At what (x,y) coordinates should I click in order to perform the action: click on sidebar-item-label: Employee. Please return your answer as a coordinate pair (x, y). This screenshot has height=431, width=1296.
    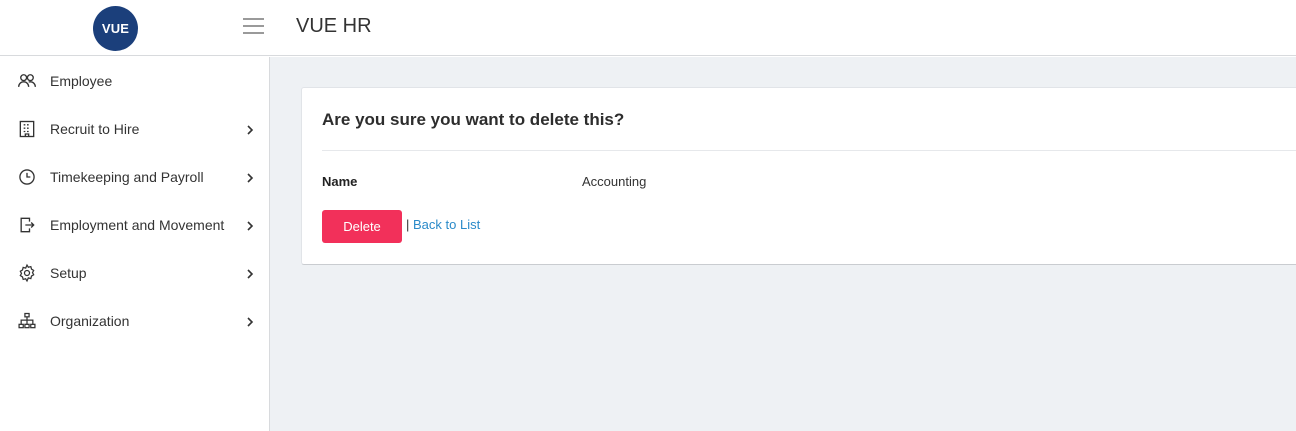
    Looking at the image, I should click on (81, 81).